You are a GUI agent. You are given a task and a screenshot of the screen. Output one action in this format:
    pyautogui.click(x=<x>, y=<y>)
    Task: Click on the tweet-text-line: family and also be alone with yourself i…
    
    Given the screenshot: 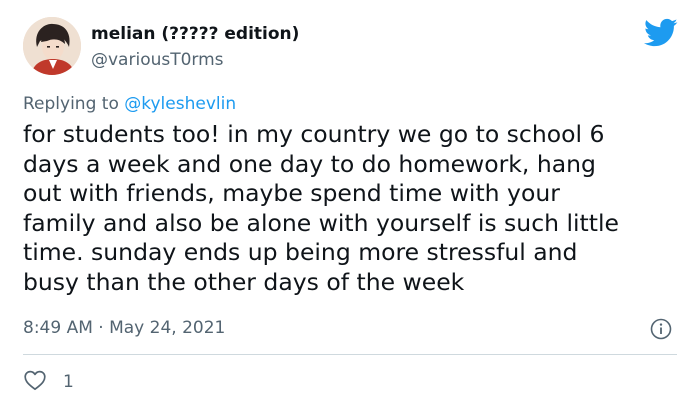 What is the action you would take?
    pyautogui.click(x=321, y=222)
    